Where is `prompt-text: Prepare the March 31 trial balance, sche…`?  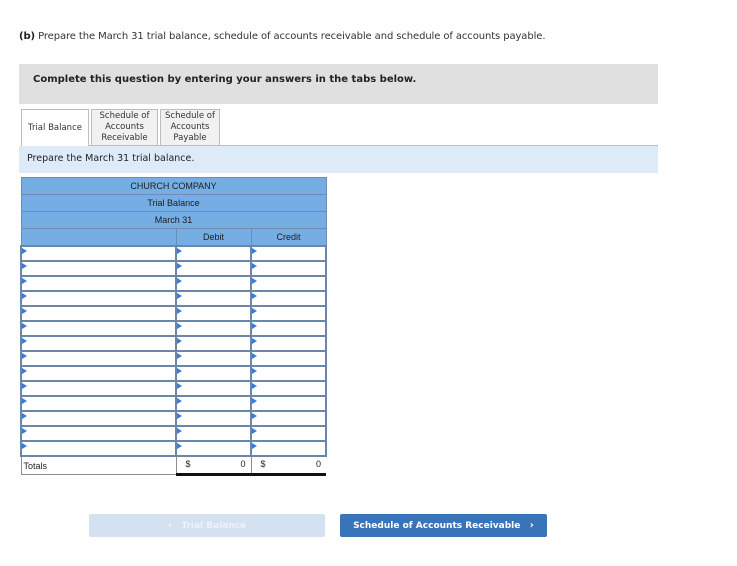
prompt-text: Prepare the March 31 trial balance, sche… is located at coordinates (292, 36).